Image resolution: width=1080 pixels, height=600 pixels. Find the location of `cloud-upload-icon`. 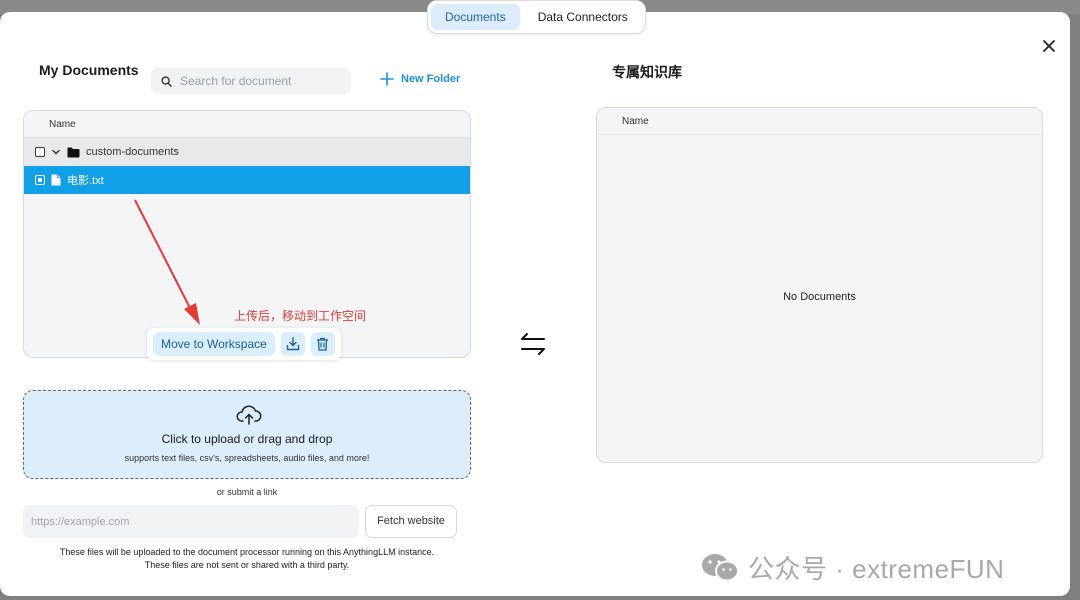

cloud-upload-icon is located at coordinates (249, 415).